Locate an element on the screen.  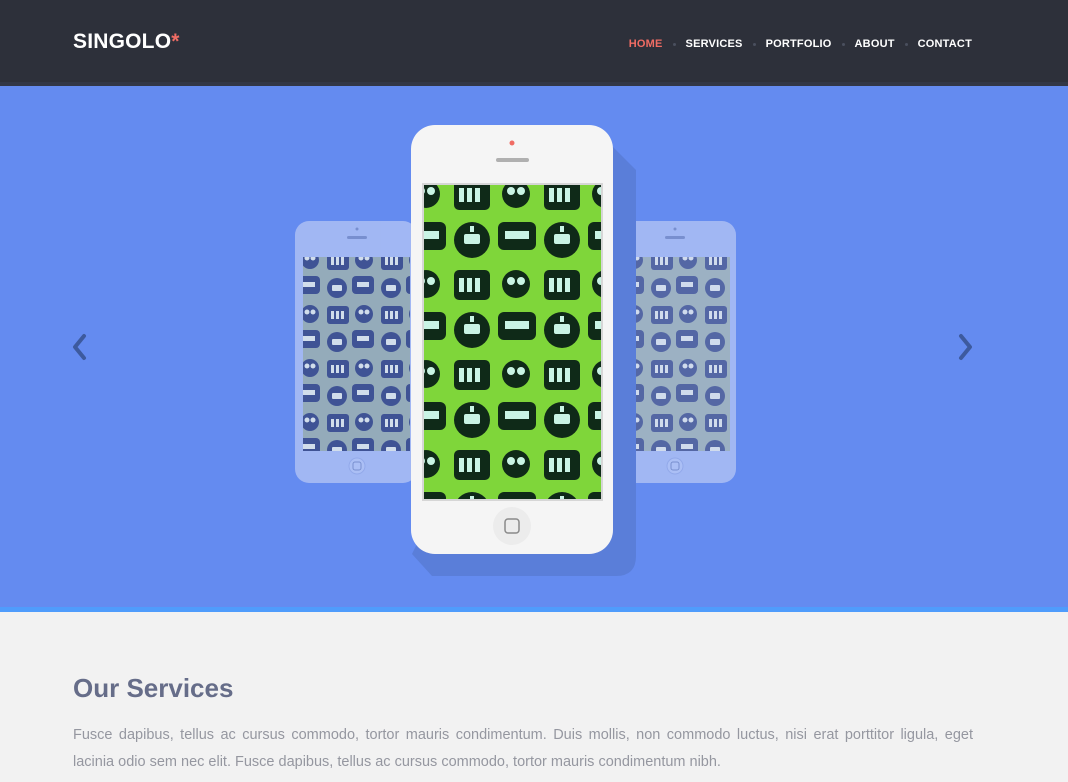
logo: SINGOLO* is located at coordinates (126, 42).